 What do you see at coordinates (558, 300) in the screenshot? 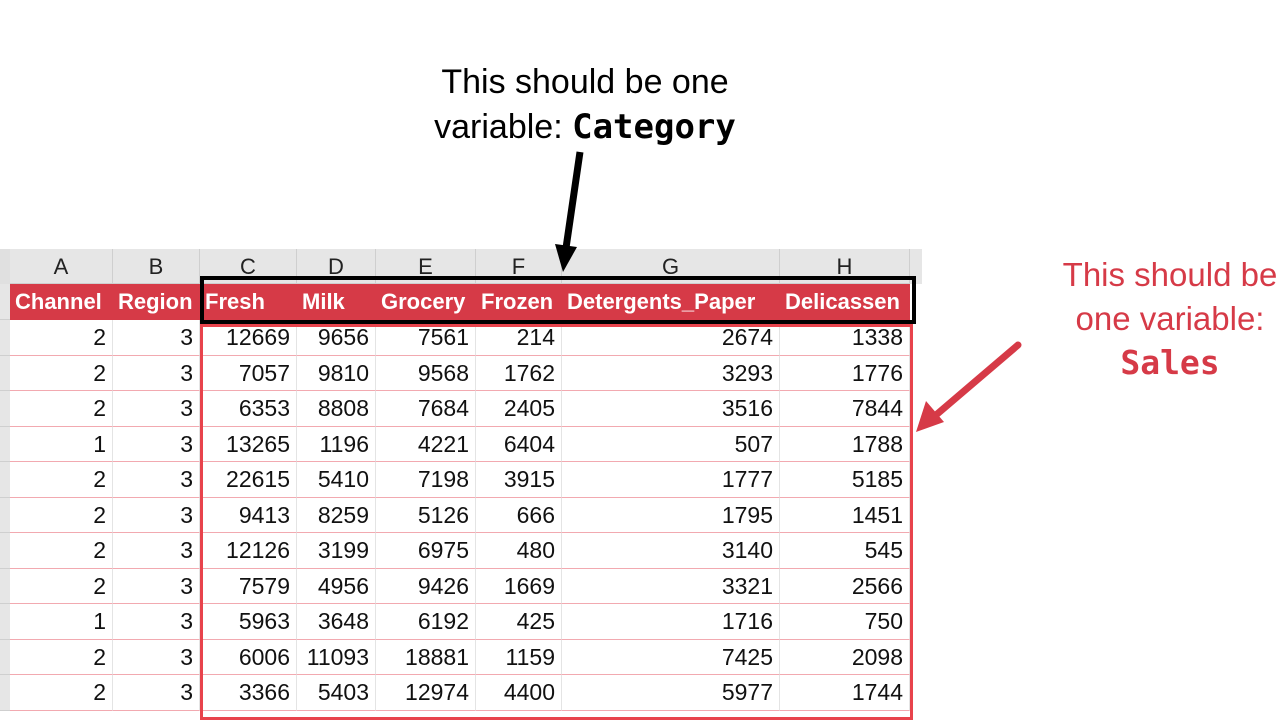
I see `category-highlight-box` at bounding box center [558, 300].